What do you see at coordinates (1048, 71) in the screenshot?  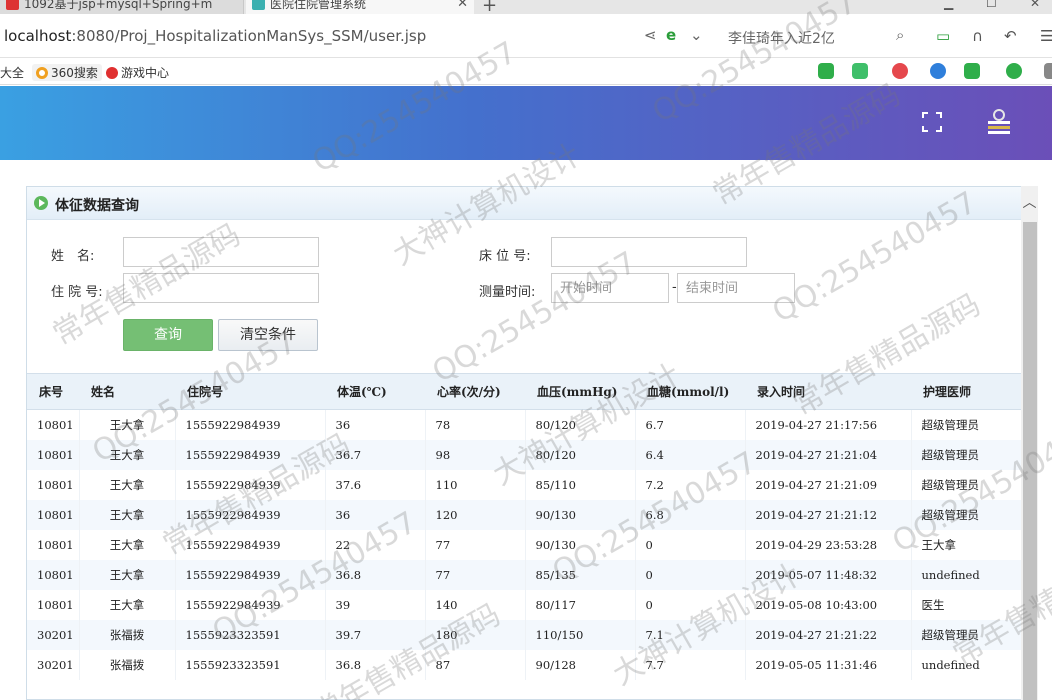 I see `grid-icon` at bounding box center [1048, 71].